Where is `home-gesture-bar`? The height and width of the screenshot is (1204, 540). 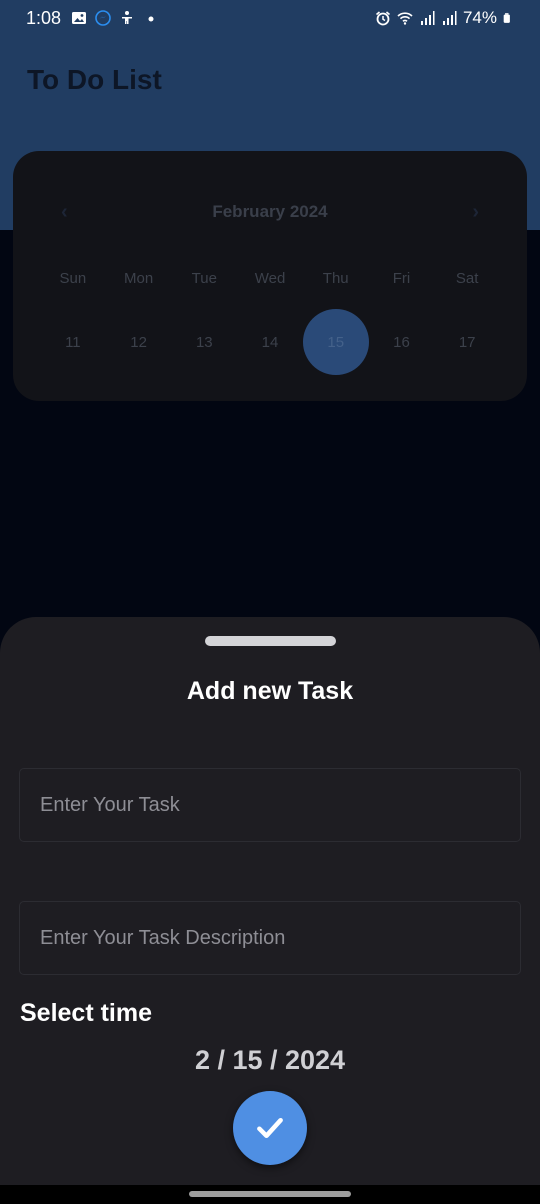
home-gesture-bar is located at coordinates (270, 1194).